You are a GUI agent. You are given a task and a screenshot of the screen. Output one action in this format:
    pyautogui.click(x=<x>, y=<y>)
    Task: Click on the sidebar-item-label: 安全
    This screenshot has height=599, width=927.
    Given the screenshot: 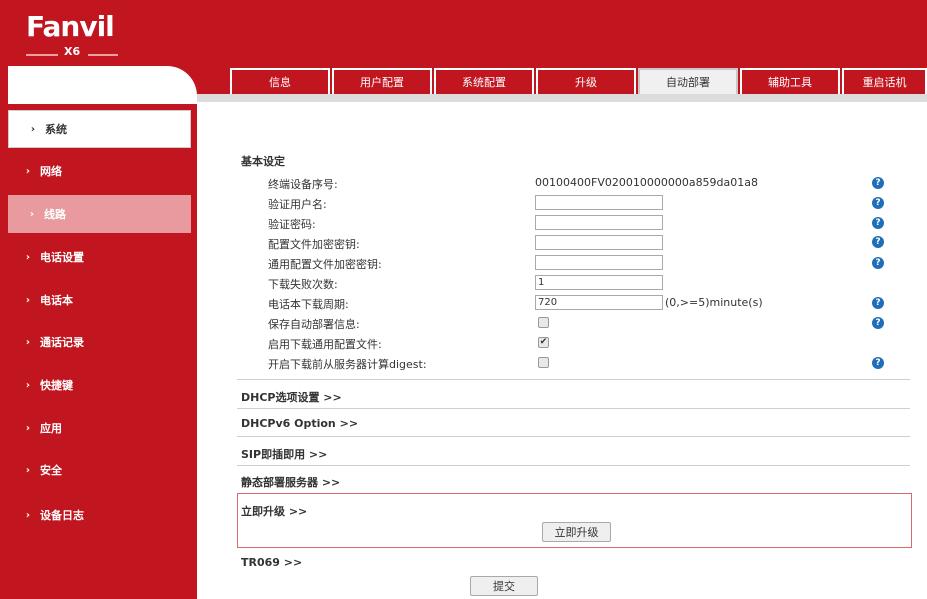 What is the action you would take?
    pyautogui.click(x=51, y=470)
    